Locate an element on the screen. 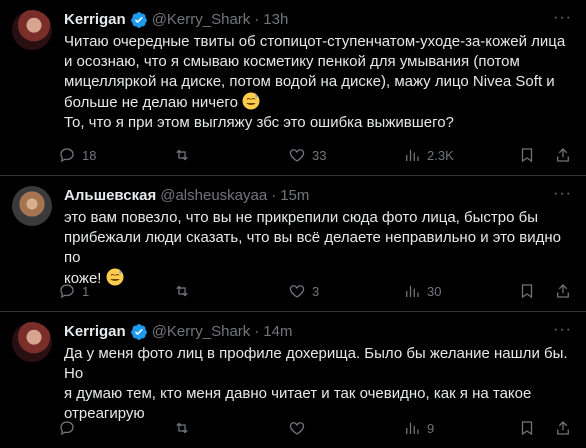  timestamp: 13h is located at coordinates (275, 20).